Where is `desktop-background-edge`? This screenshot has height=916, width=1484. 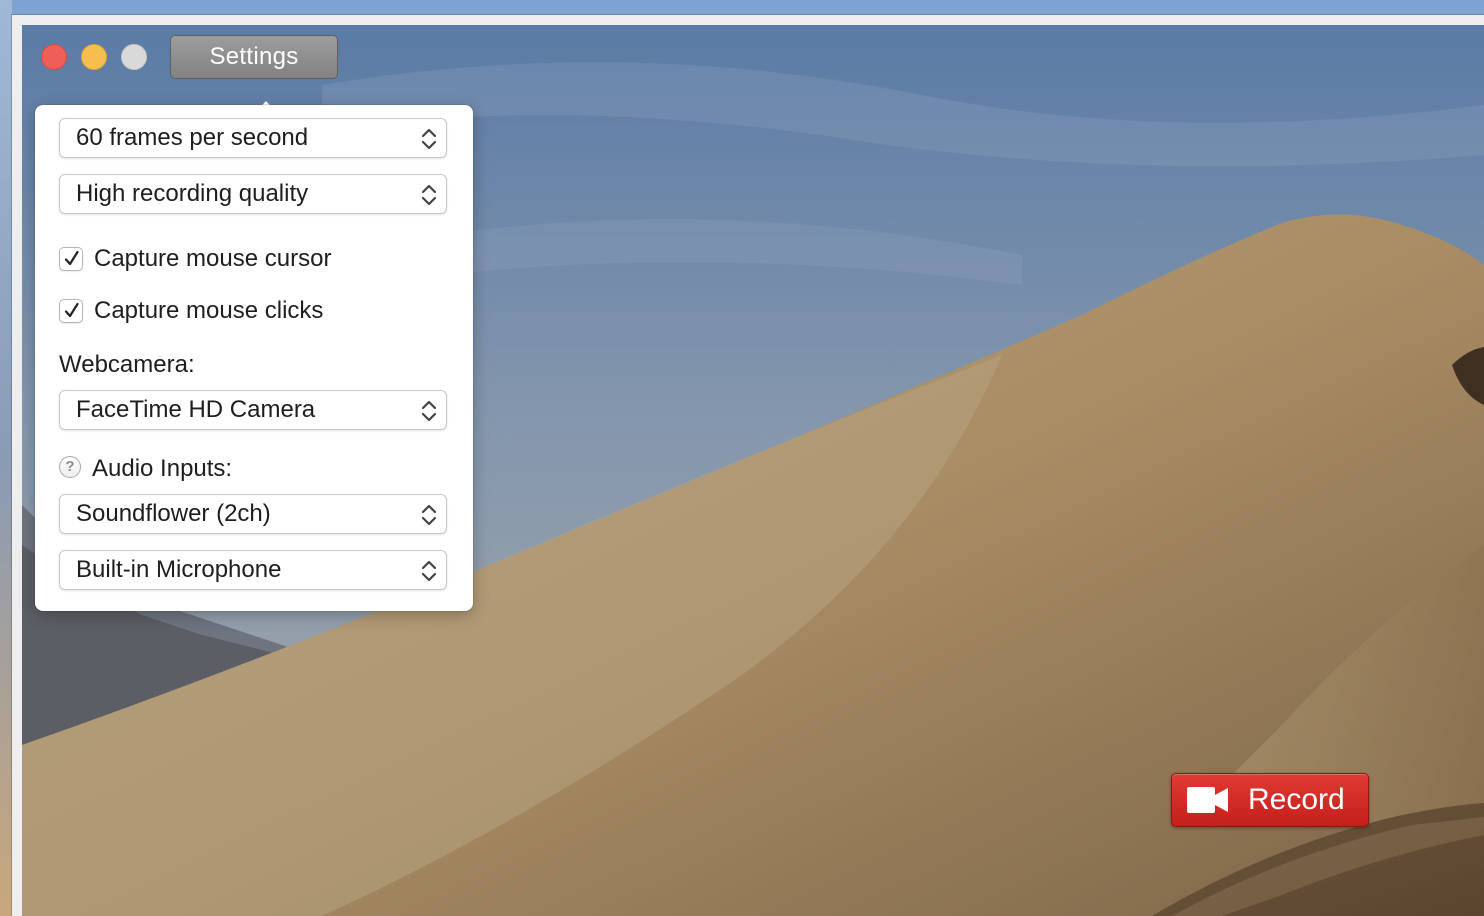 desktop-background-edge is located at coordinates (6, 458).